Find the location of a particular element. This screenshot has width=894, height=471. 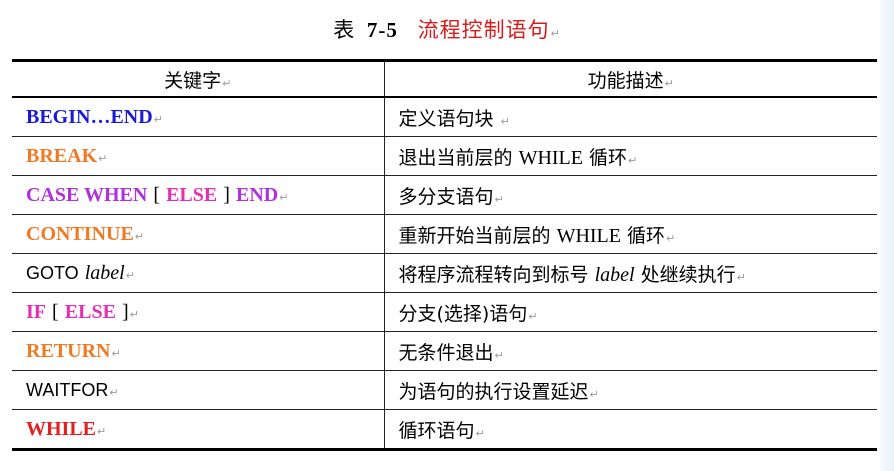

table-row: CASE WHEN [ ELSE ] END↵ 多分支语句↵ is located at coordinates (444, 195).